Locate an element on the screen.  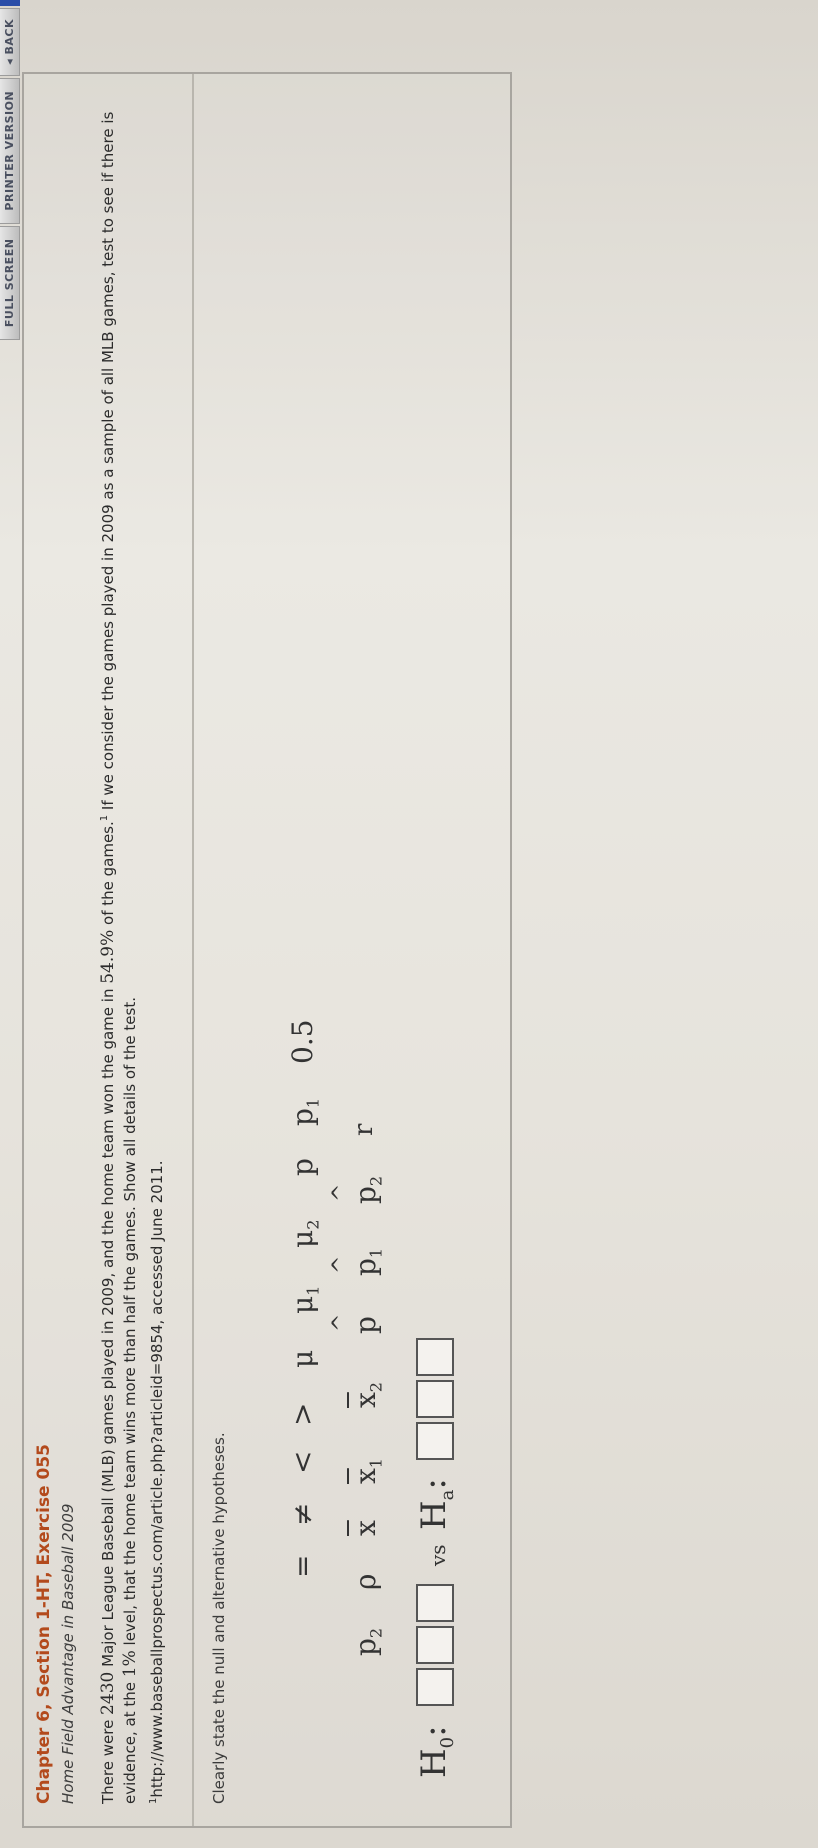
palette-phat: p is located at coordinates (365, 1325).